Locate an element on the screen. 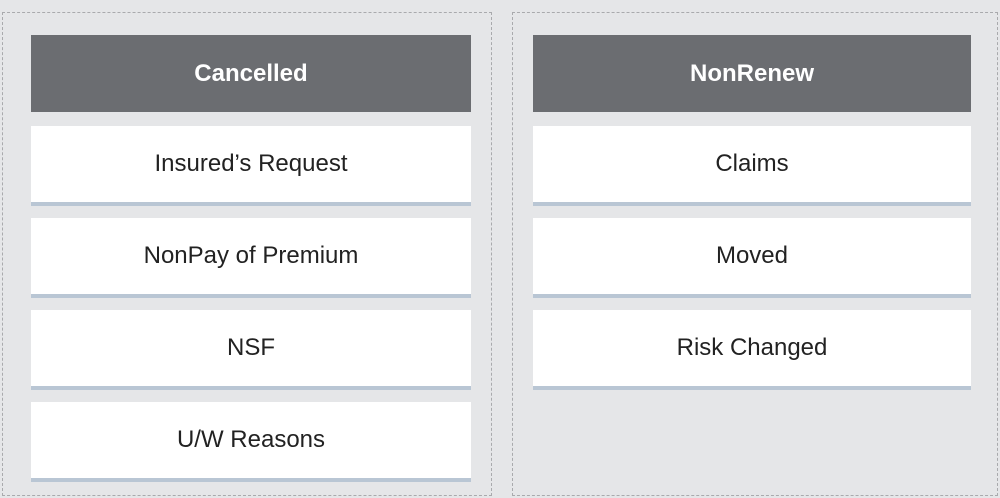 This screenshot has width=1000, height=498. reason-card-insureds-request: Insured’s Request is located at coordinates (251, 166).